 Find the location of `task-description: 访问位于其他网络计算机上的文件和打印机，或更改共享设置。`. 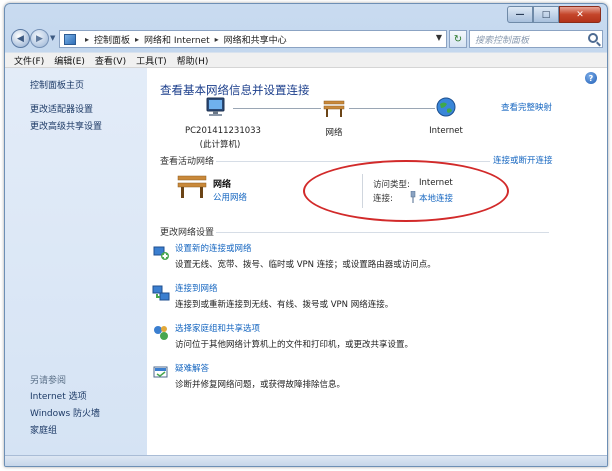

task-description: 访问位于其他网络计算机上的文件和打印机，或更改共享设置。 is located at coordinates (294, 345).